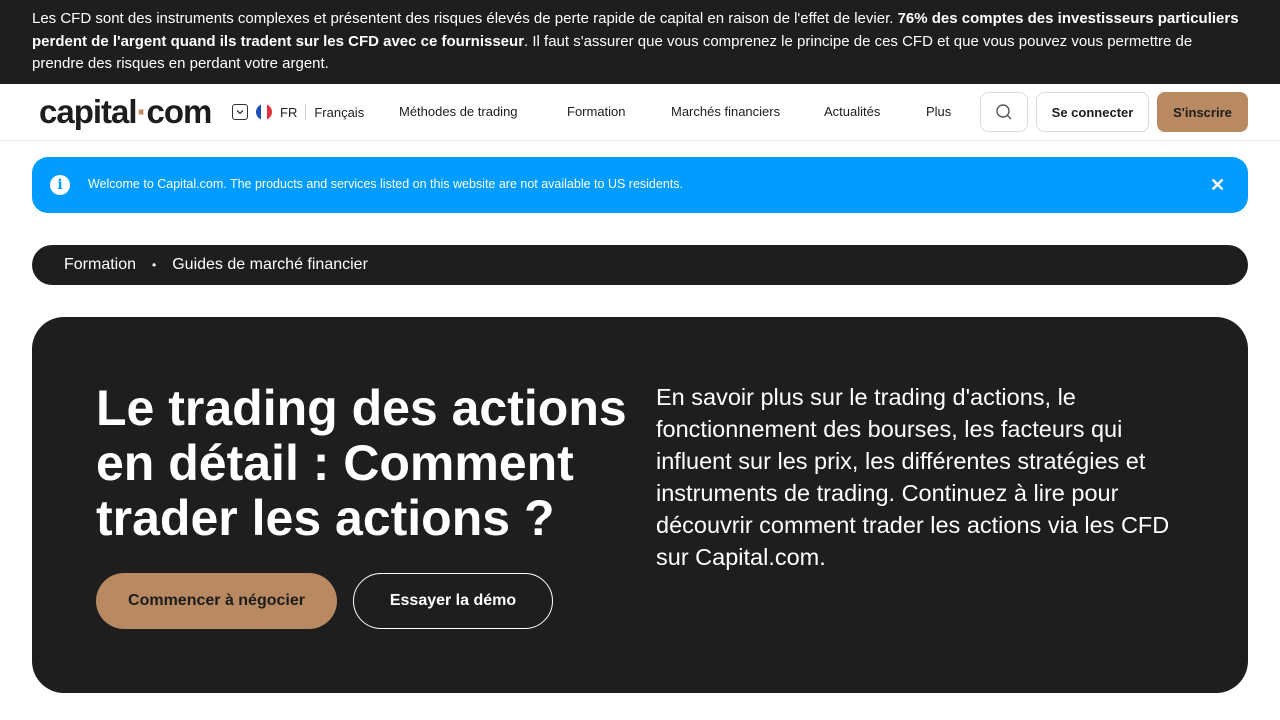 Image resolution: width=1280 pixels, height=720 pixels. I want to click on language-name: Français, so click(339, 112).